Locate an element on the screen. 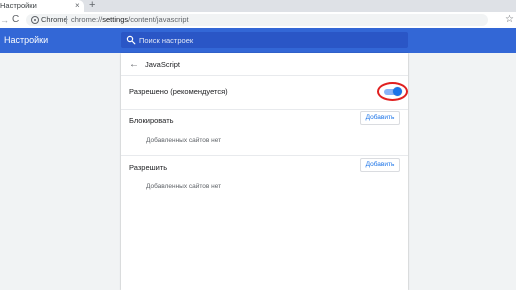 Image resolution: width=516 pixels, height=290 pixels. block-label: Блокировать is located at coordinates (151, 120).